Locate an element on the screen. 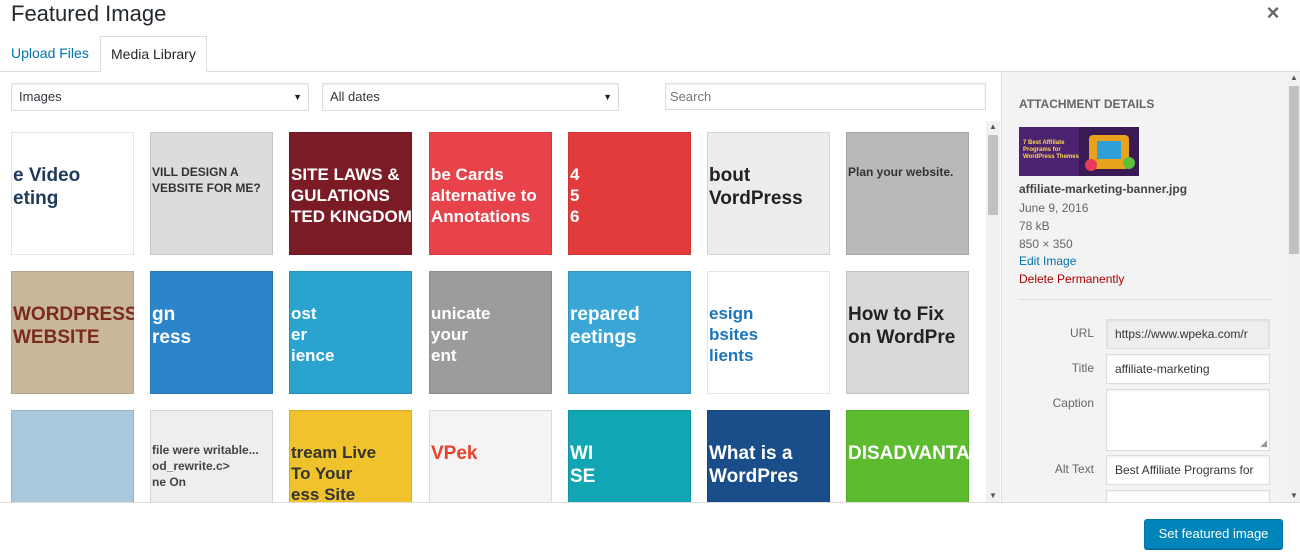  set-featured-image-button: Set featured image is located at coordinates (1213, 534).